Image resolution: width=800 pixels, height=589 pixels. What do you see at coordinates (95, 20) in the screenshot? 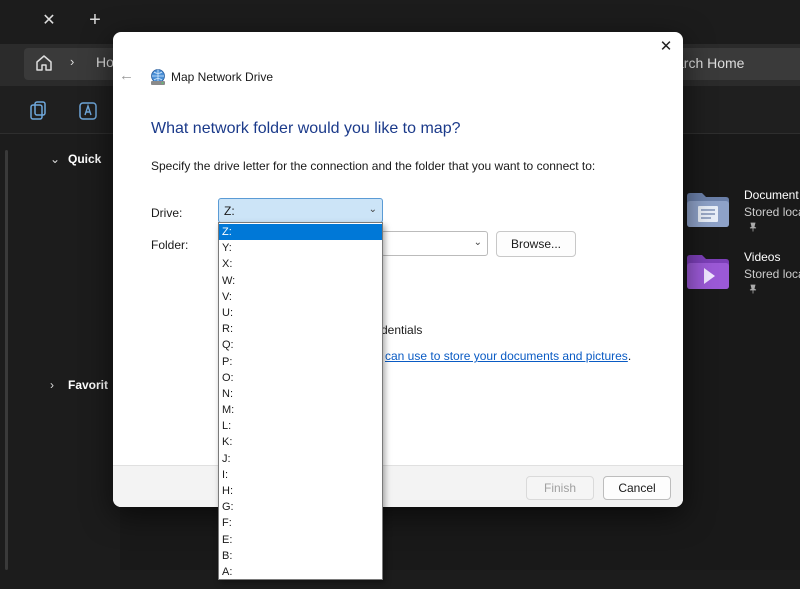
I see `new-tab-icon: +` at bounding box center [95, 20].